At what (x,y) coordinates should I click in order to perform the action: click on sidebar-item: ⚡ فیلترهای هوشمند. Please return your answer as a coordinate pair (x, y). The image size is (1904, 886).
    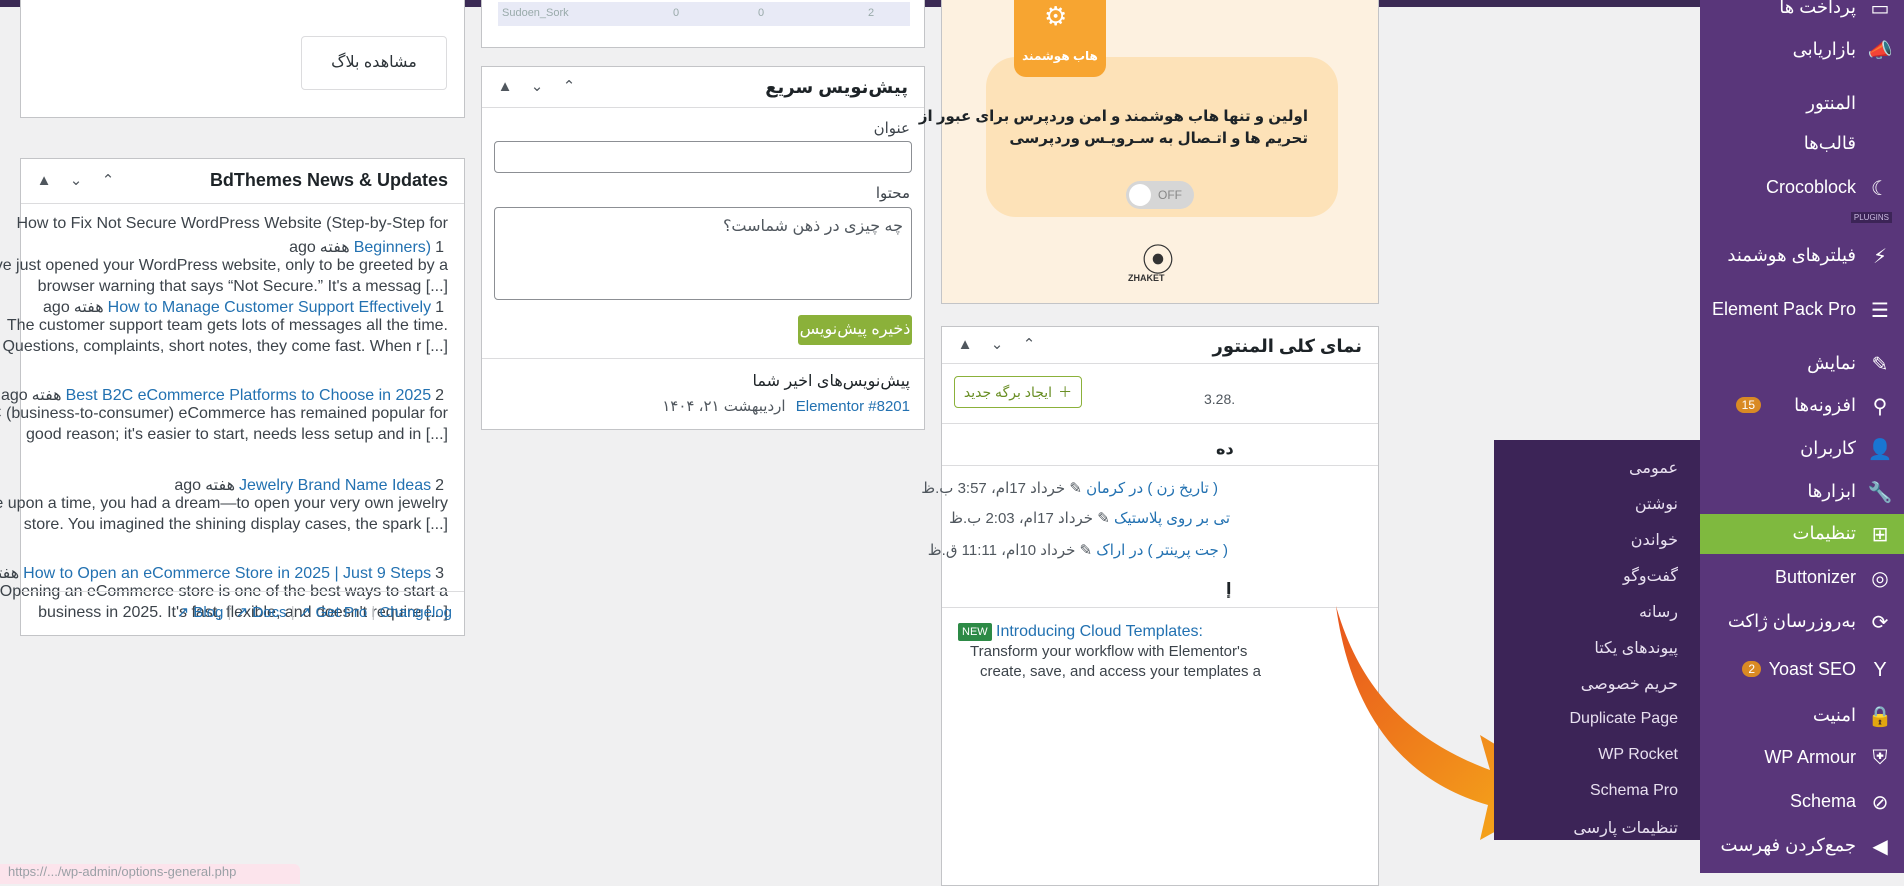
    Looking at the image, I should click on (1802, 256).